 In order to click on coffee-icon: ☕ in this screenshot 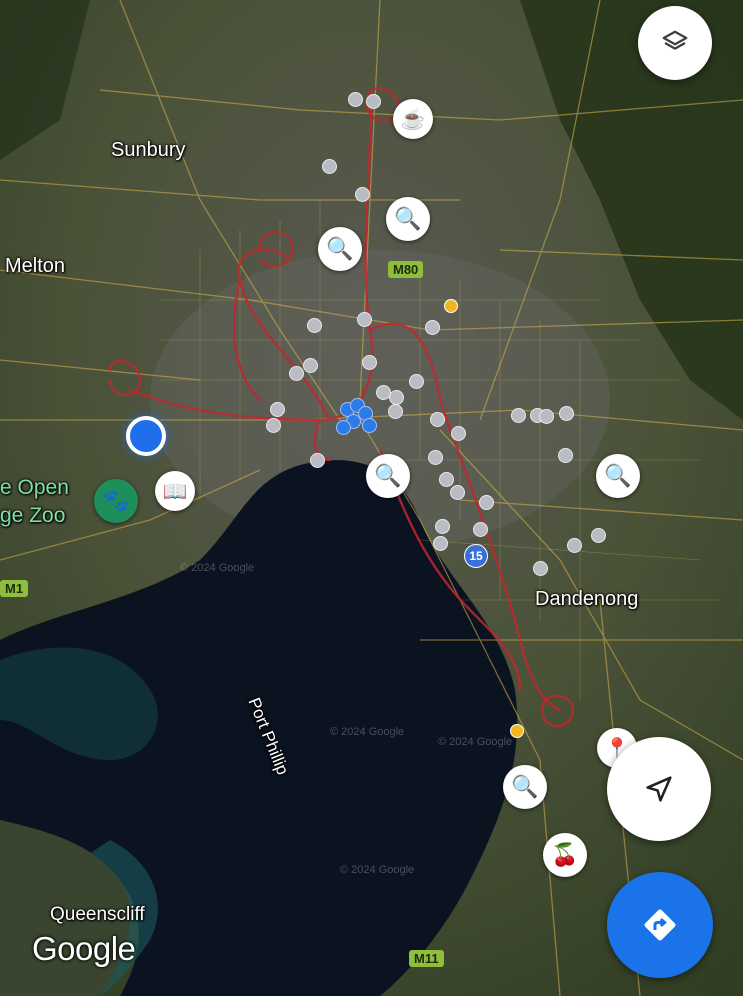, I will do `click(413, 119)`.